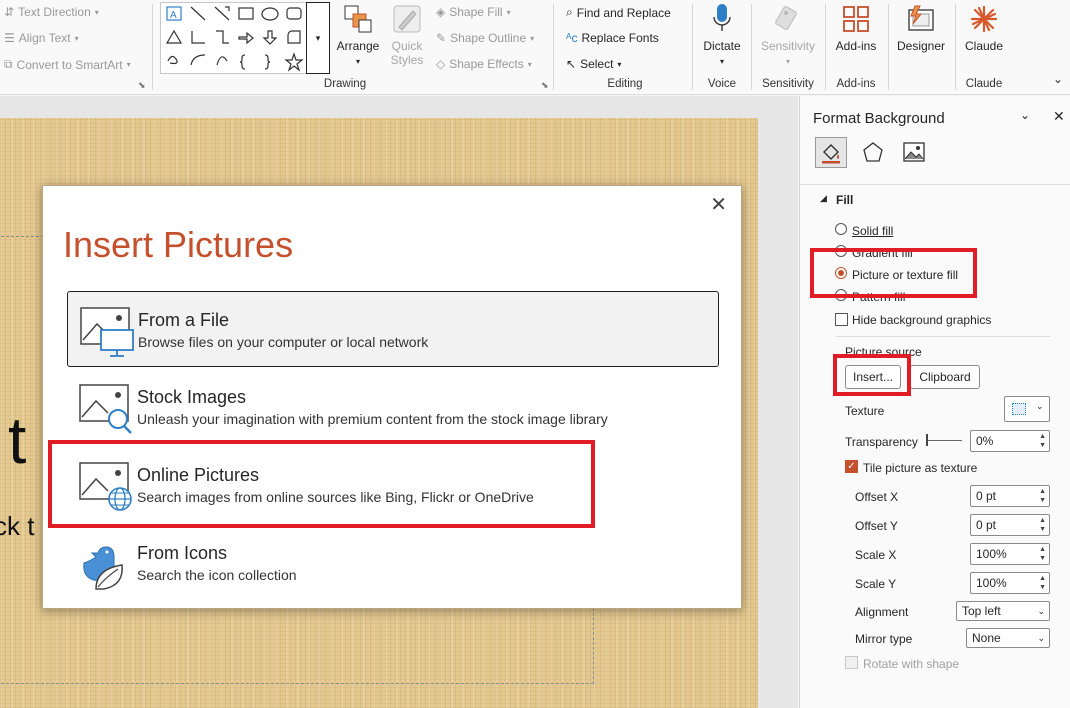 The height and width of the screenshot is (708, 1070). I want to click on picture-texture-fill-radio, so click(841, 273).